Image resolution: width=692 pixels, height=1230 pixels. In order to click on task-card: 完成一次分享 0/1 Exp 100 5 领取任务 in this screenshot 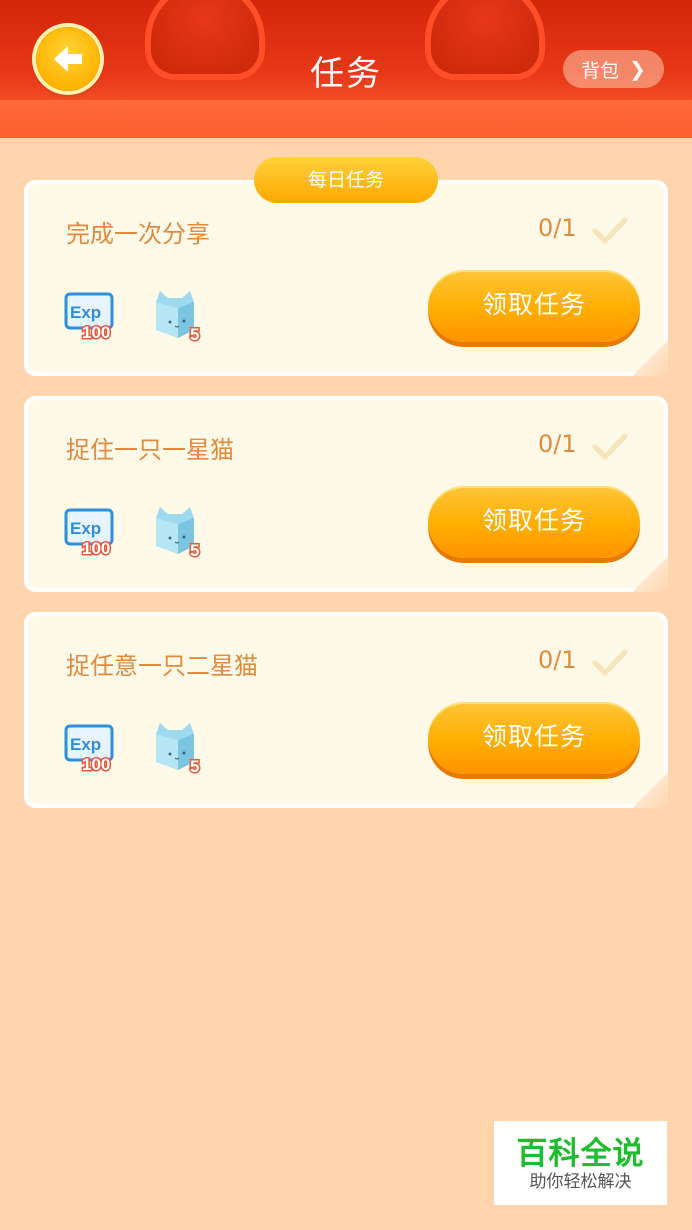, I will do `click(346, 278)`.